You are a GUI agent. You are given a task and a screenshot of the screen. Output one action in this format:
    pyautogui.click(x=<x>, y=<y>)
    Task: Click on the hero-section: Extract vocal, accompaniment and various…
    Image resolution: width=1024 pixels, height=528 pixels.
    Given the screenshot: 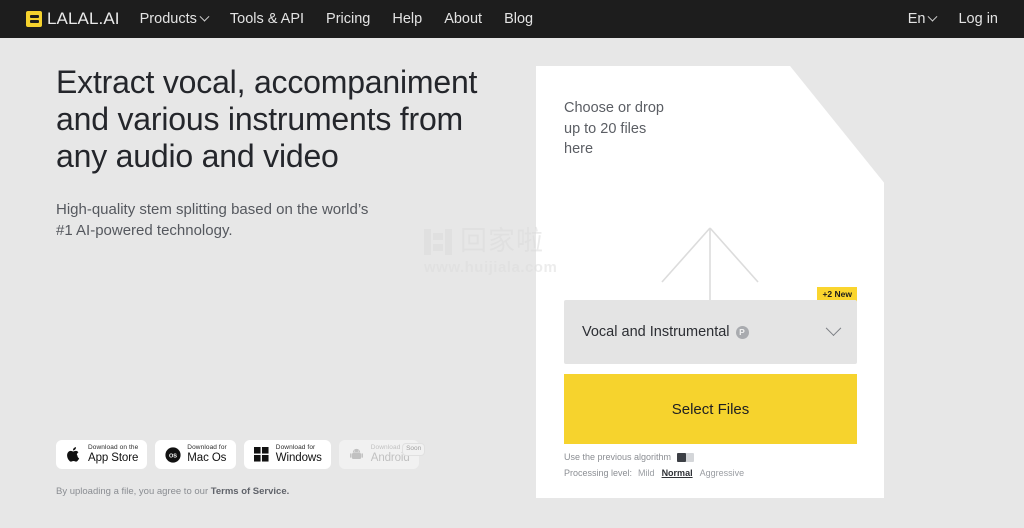 What is the action you would take?
    pyautogui.click(x=271, y=152)
    